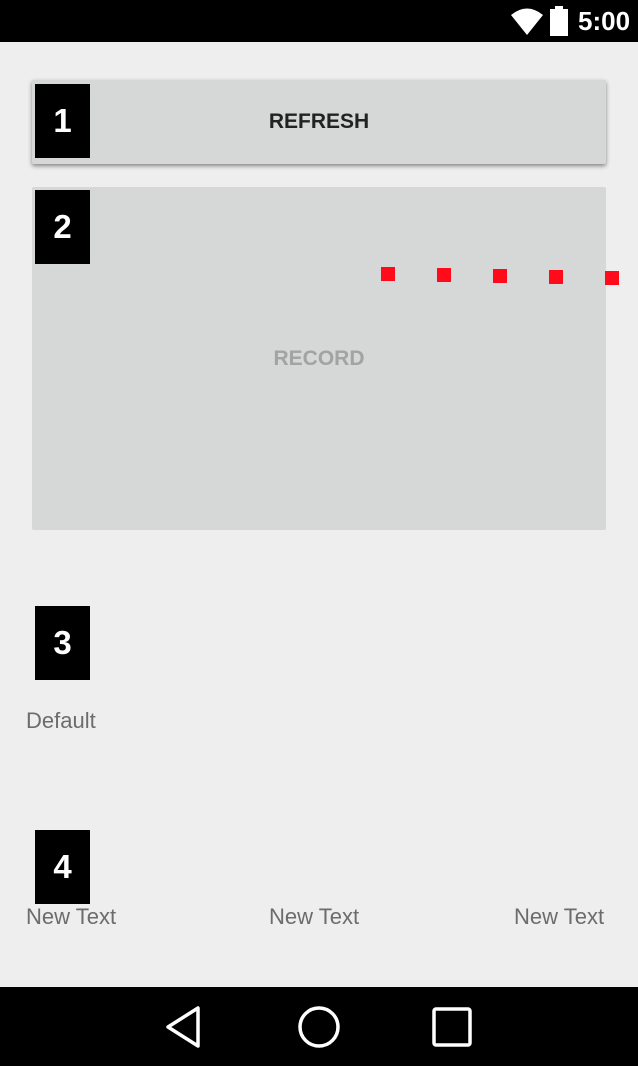 The image size is (638, 1066). What do you see at coordinates (62, 867) in the screenshot?
I see `badge-4: 4` at bounding box center [62, 867].